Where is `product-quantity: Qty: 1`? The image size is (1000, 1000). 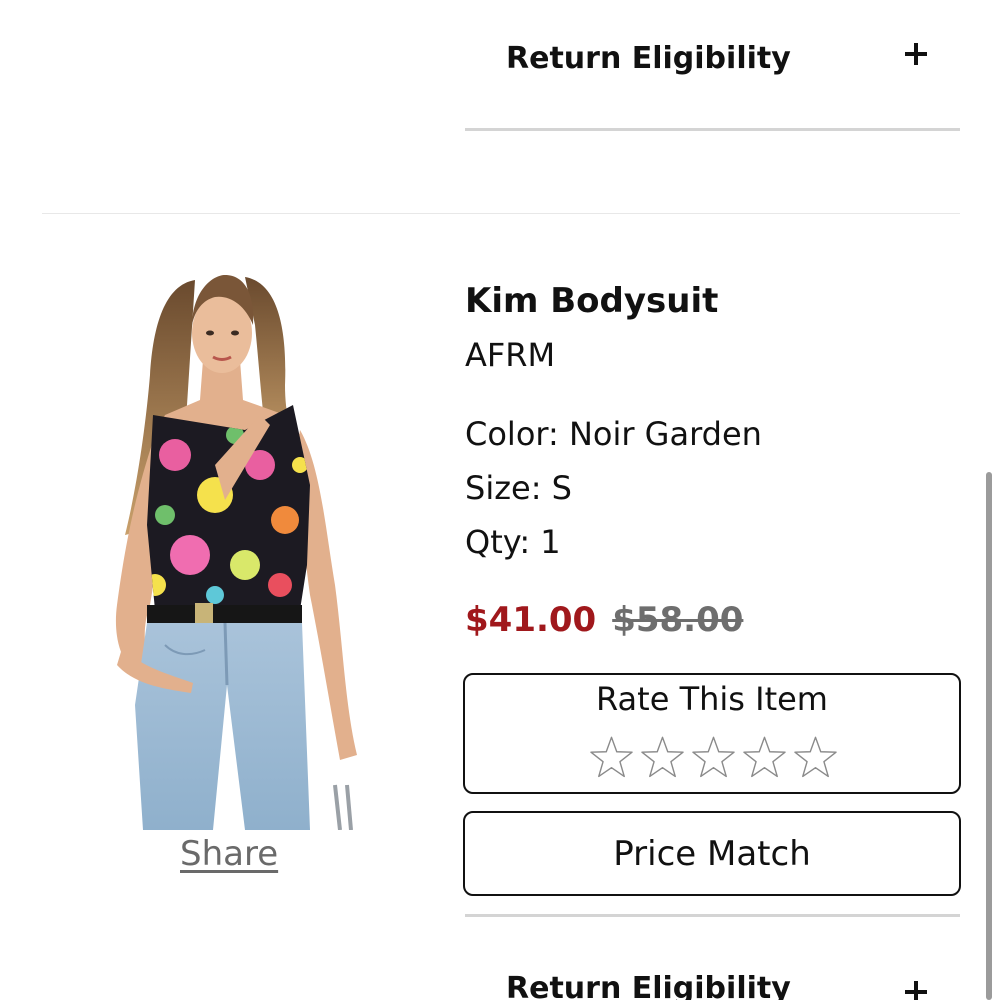 product-quantity: Qty: 1 is located at coordinates (513, 542).